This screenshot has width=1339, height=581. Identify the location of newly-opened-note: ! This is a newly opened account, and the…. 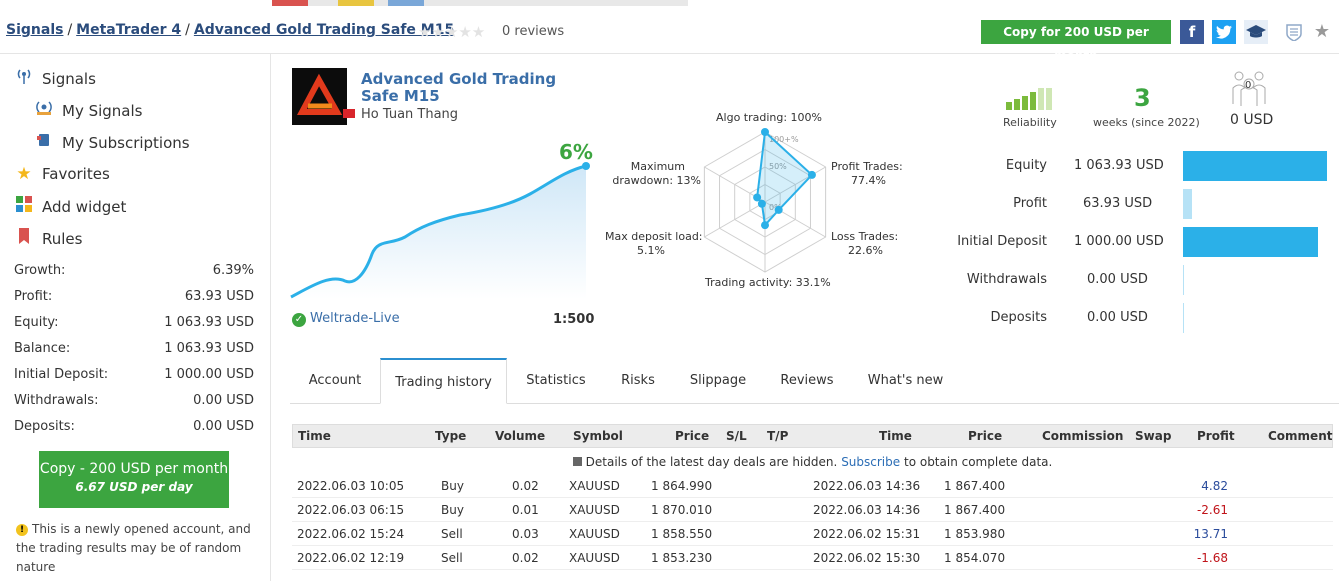
(138, 548).